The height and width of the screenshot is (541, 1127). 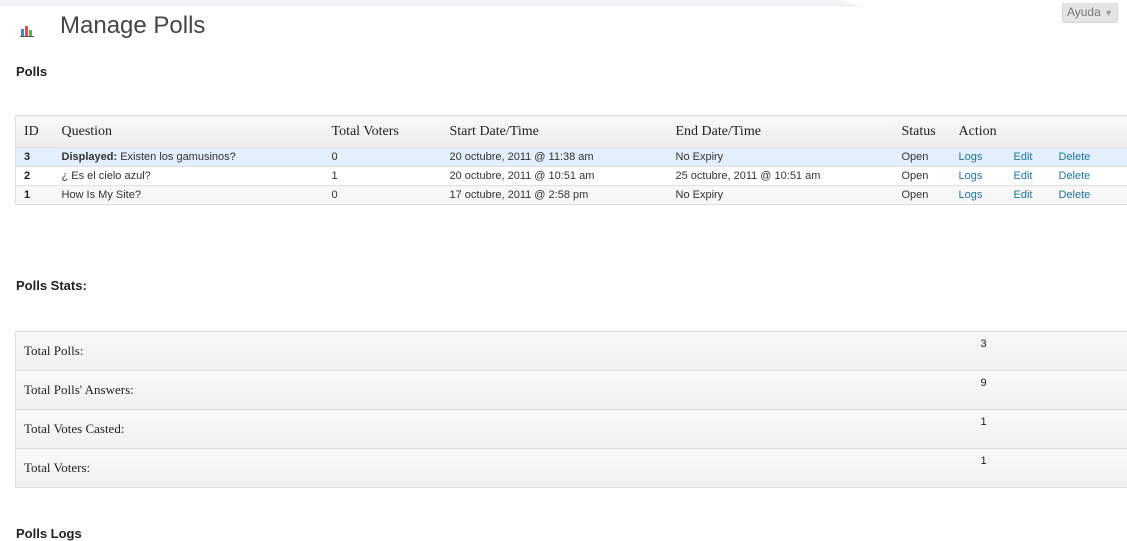 I want to click on polls-section-title: Polls, so click(x=31, y=71).